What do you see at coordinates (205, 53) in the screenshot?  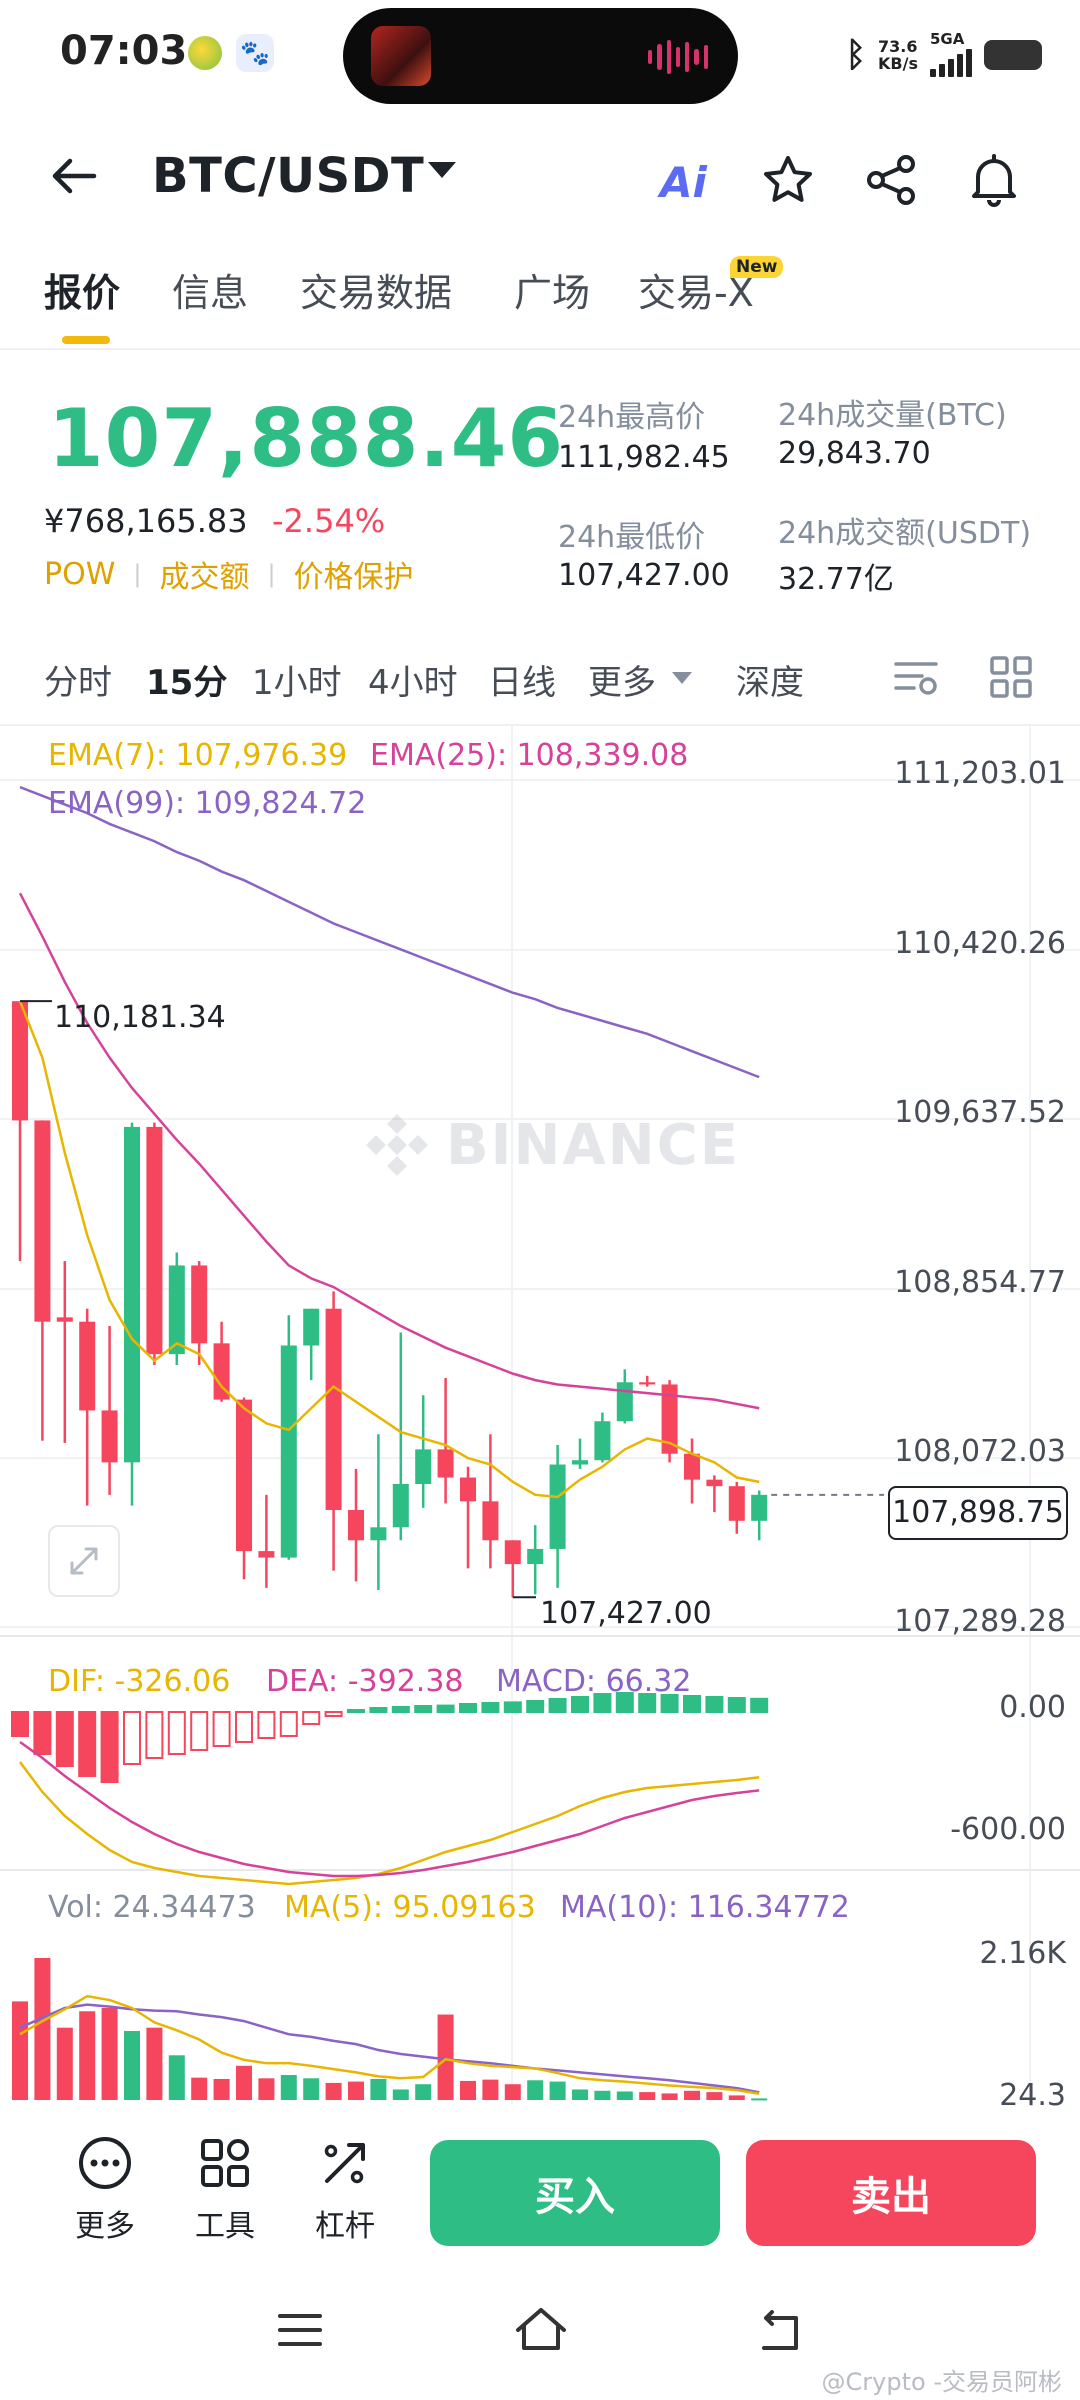 I see `app-notification-icon` at bounding box center [205, 53].